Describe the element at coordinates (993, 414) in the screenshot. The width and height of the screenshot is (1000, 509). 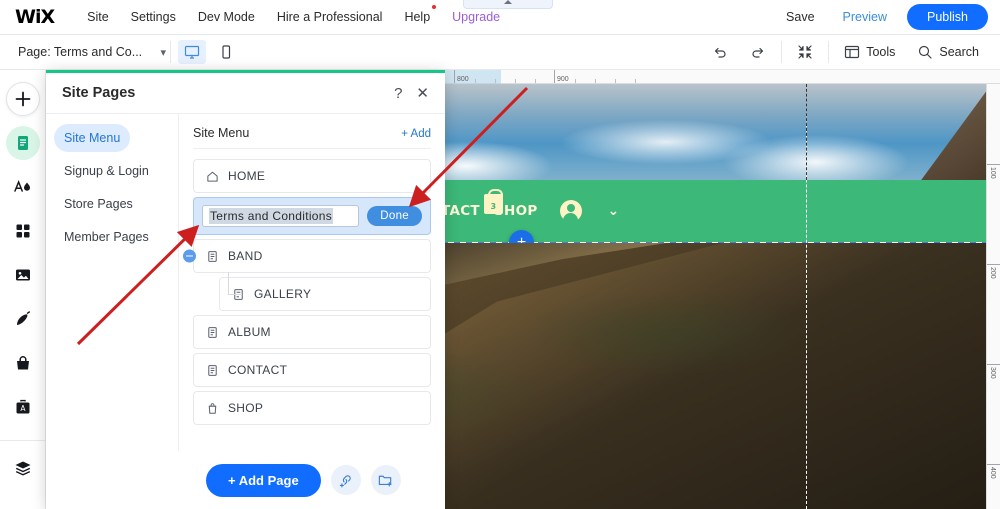
I see `ruler-segment-v: 300` at that location.